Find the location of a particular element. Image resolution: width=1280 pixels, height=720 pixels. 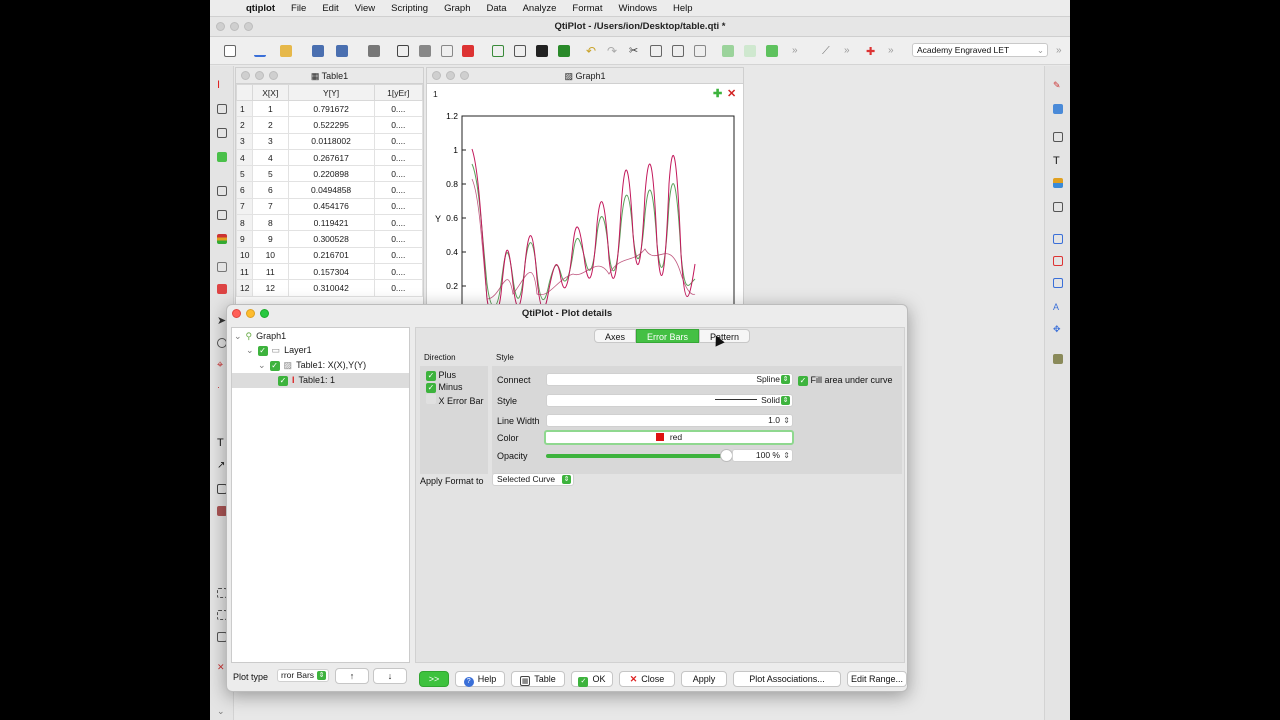

graph-plot: 1.2 1 0.8 0.6 0.4 0.2 Y is located at coordinates (586, 198).